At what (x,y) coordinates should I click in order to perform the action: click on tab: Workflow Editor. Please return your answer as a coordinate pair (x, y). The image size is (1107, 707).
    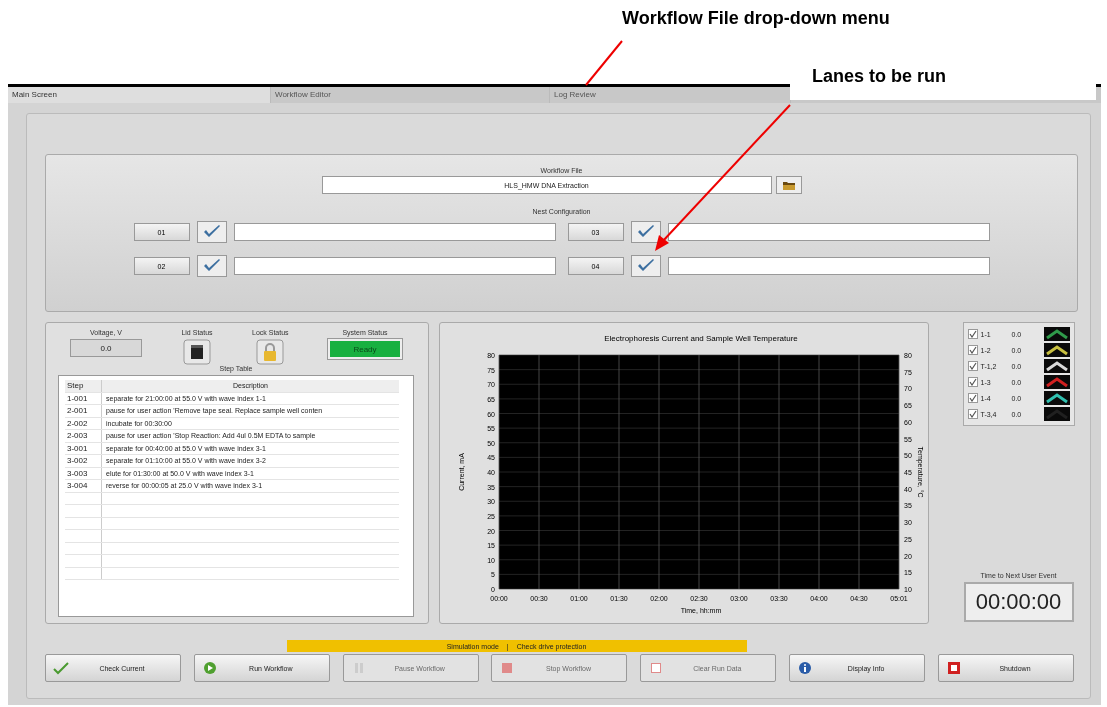
    Looking at the image, I should click on (410, 95).